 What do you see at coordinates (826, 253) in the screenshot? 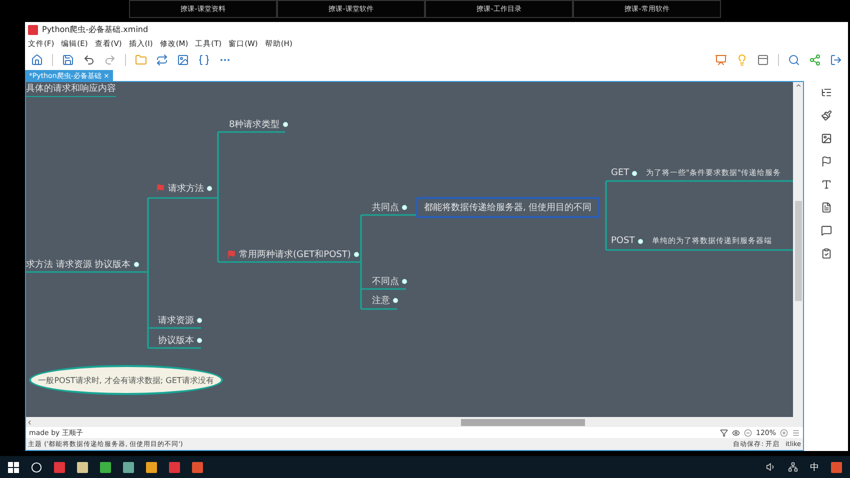
I see `clipboard-icon` at bounding box center [826, 253].